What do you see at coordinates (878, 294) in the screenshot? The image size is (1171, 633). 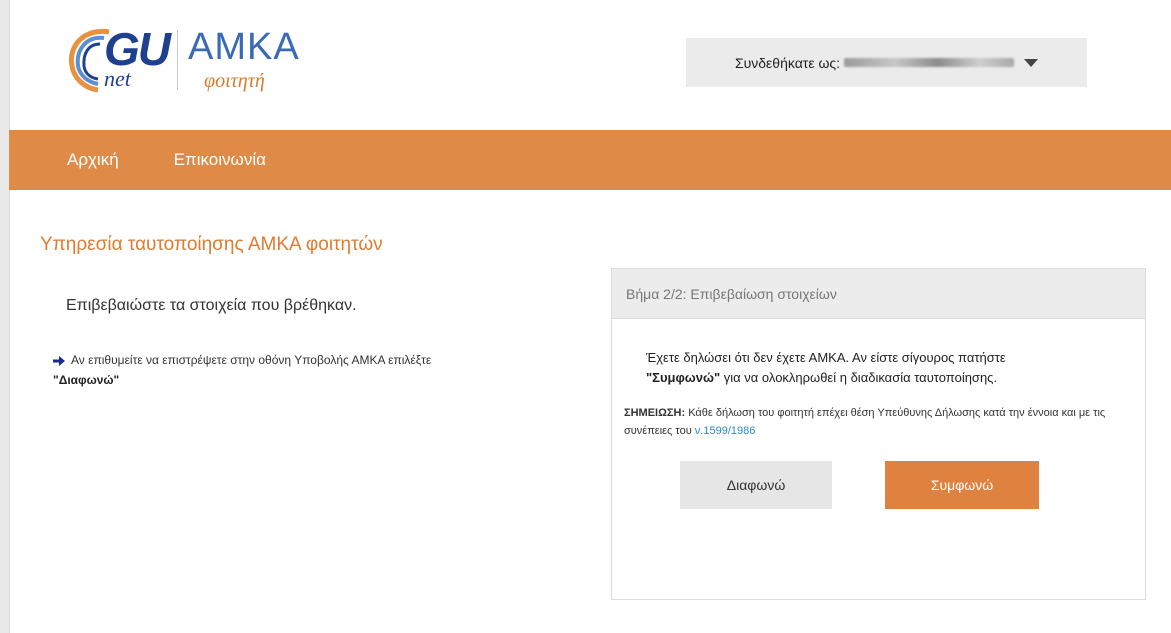 I see `panel-heading: Βήμα 2/2: Επιβεβαίωση στοιχείων` at bounding box center [878, 294].